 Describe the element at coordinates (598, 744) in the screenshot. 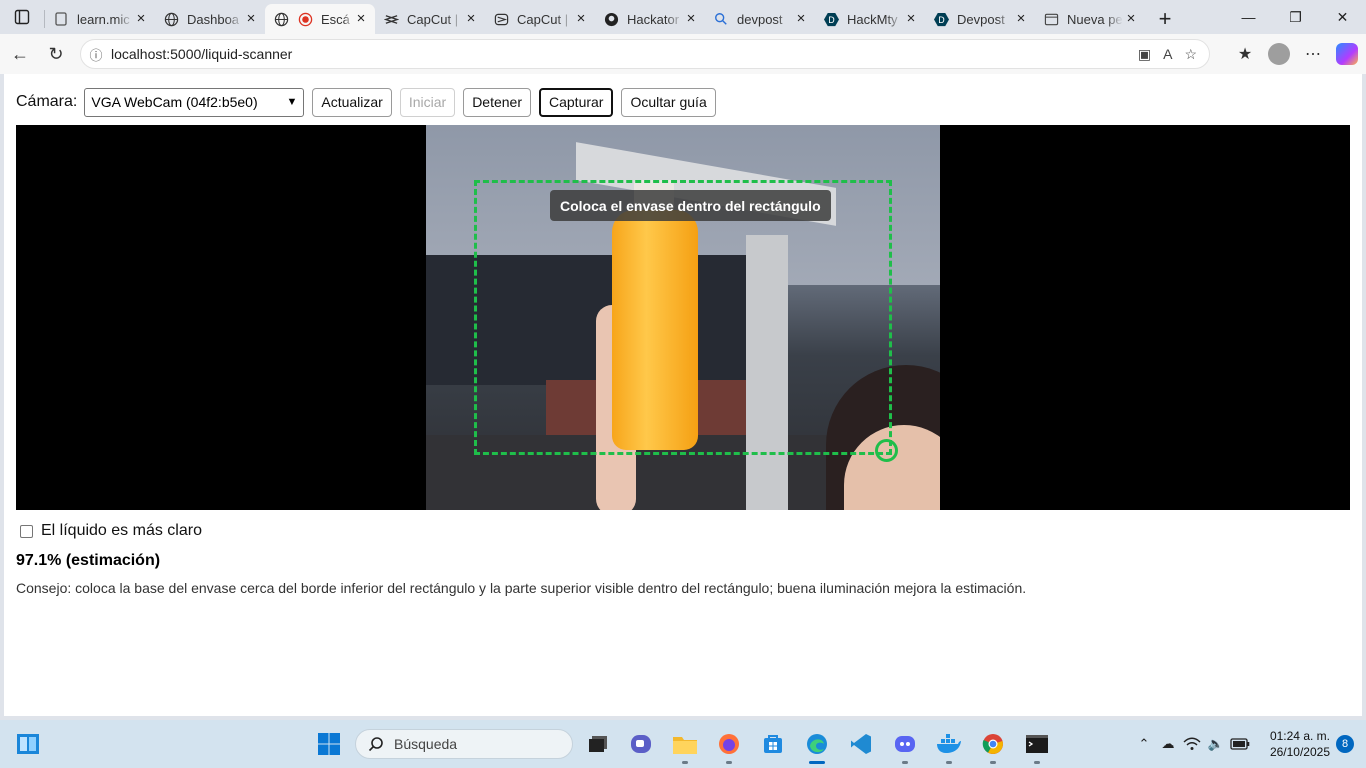

I see `task-view-icon` at that location.